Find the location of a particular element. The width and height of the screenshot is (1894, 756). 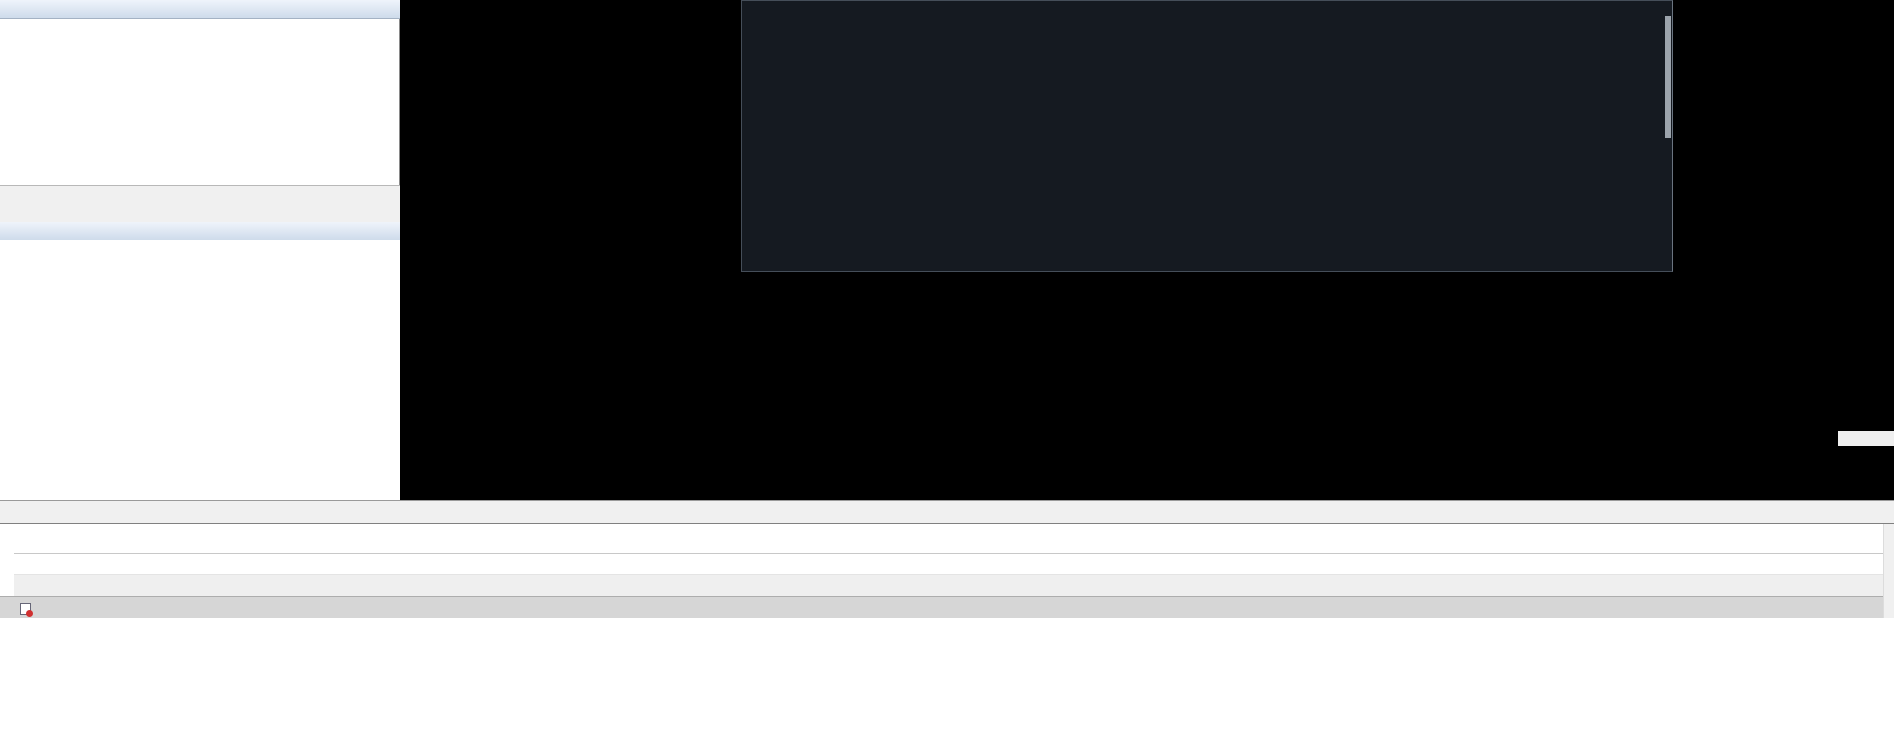

account-summary-bar is located at coordinates (947, 607).